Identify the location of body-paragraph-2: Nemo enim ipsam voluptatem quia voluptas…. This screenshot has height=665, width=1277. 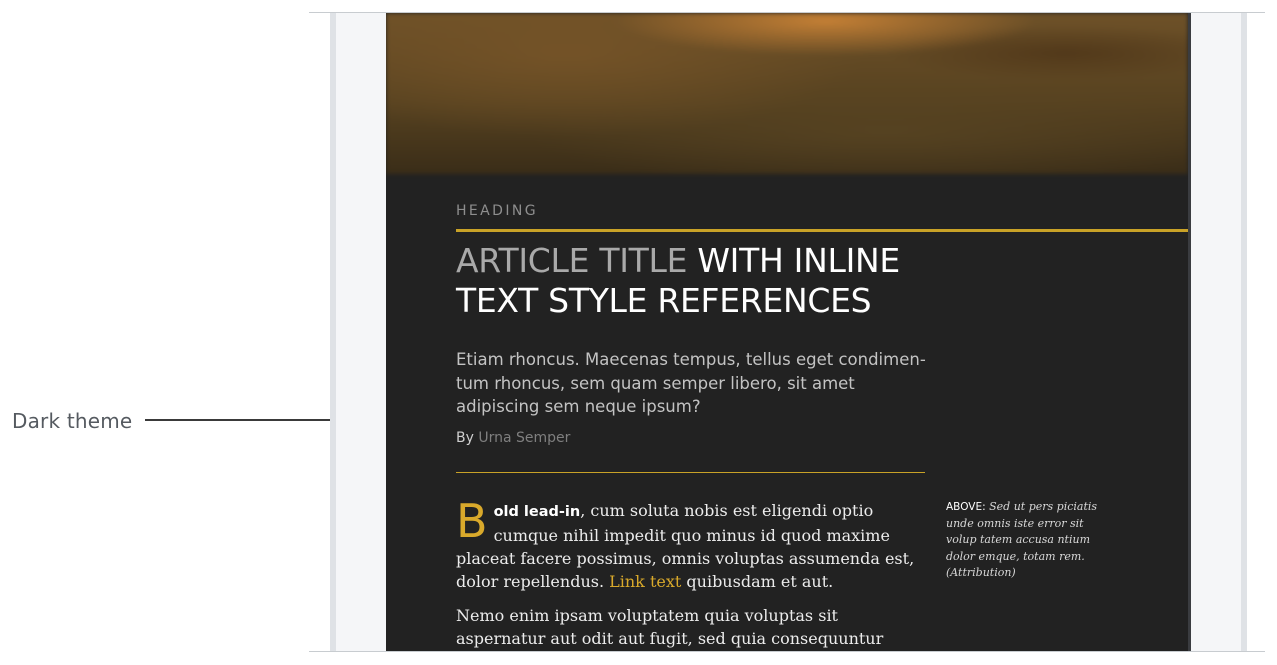
(670, 627).